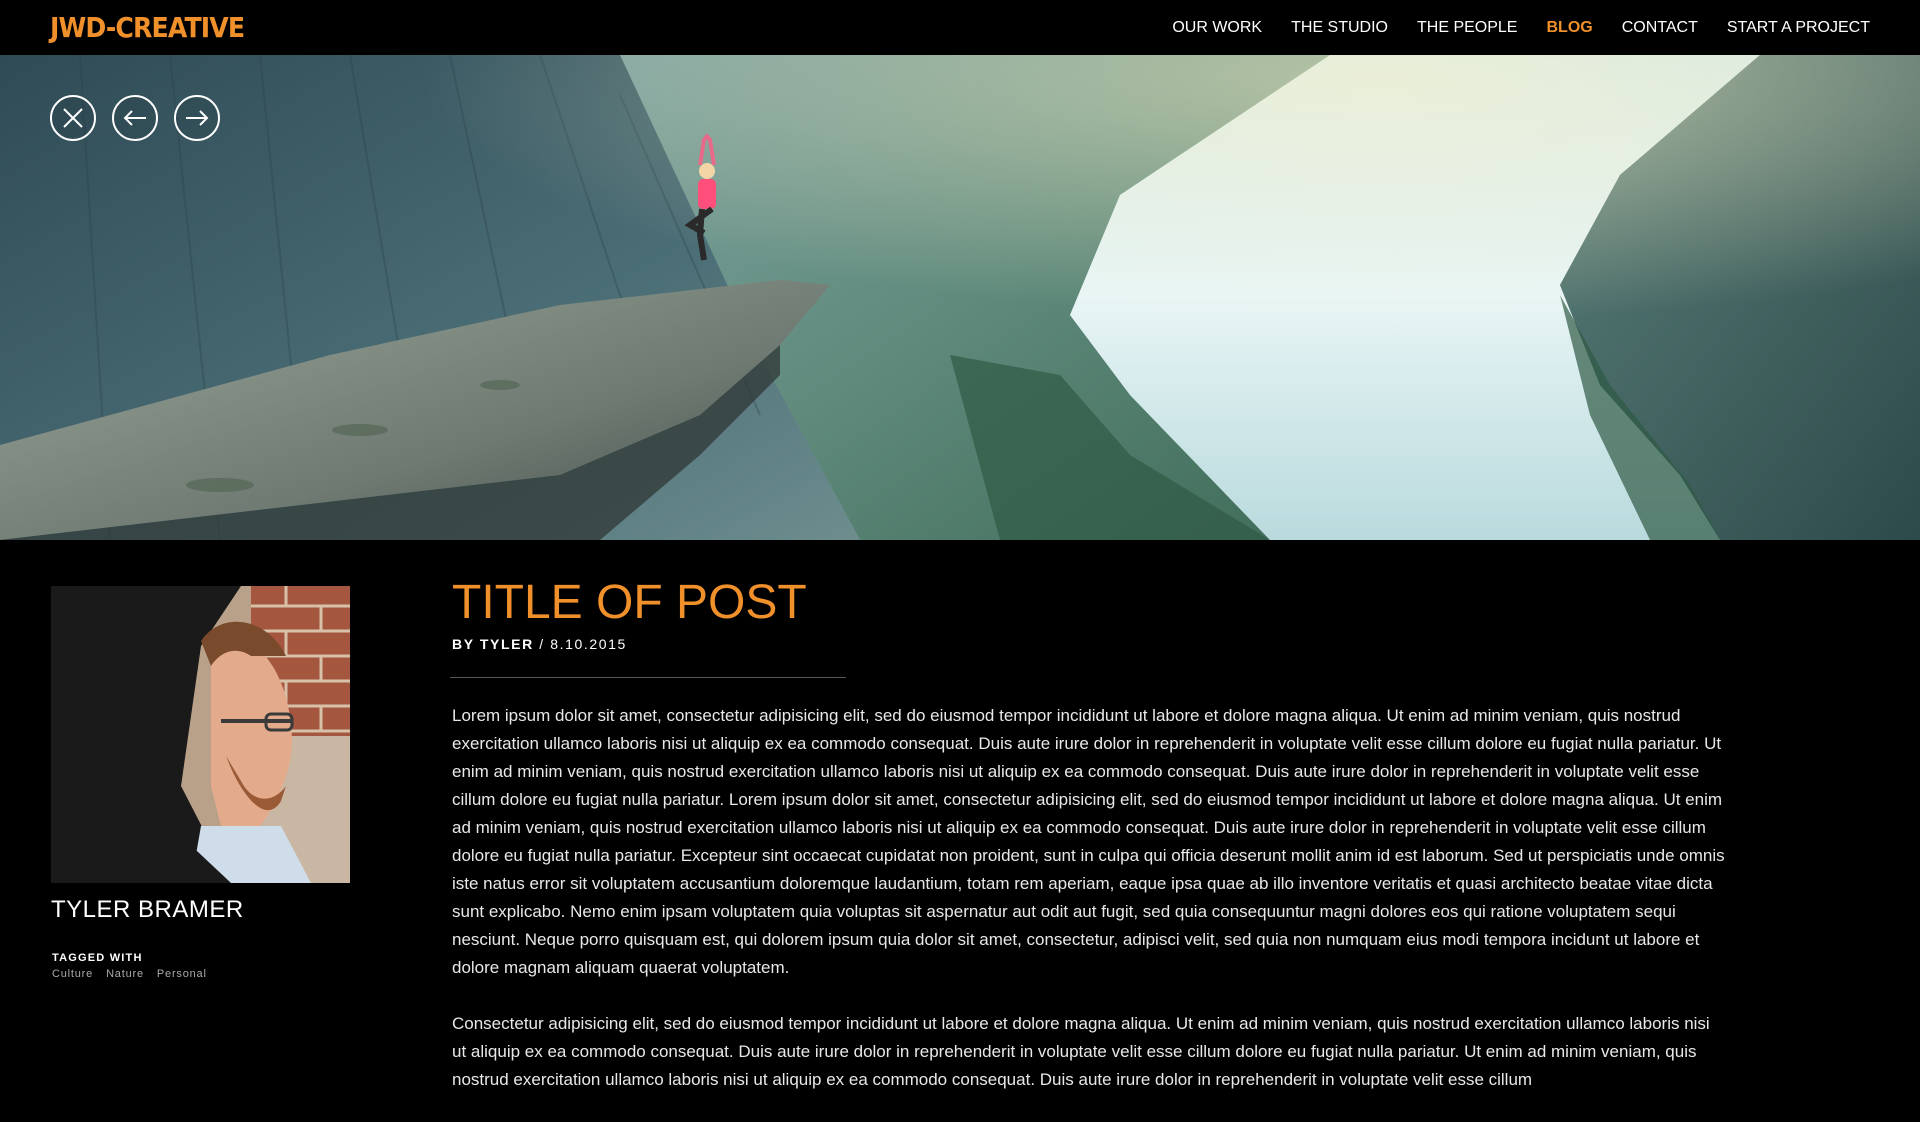  Describe the element at coordinates (629, 602) in the screenshot. I see `post-title: TITLE OF POST` at that location.